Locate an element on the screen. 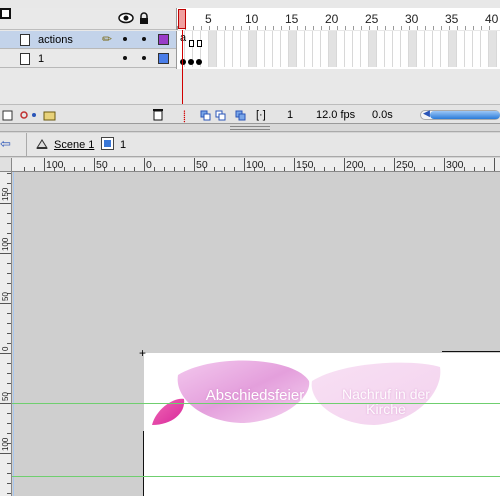  eye-icon is located at coordinates (126, 18).